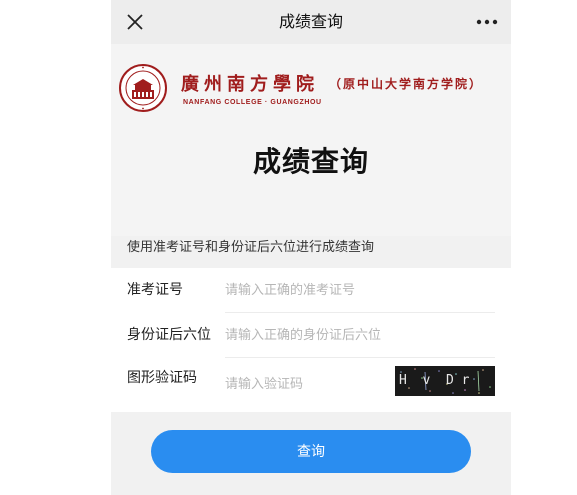 This screenshot has width=577, height=495. I want to click on school-name: 廣州南方學院, so click(250, 84).